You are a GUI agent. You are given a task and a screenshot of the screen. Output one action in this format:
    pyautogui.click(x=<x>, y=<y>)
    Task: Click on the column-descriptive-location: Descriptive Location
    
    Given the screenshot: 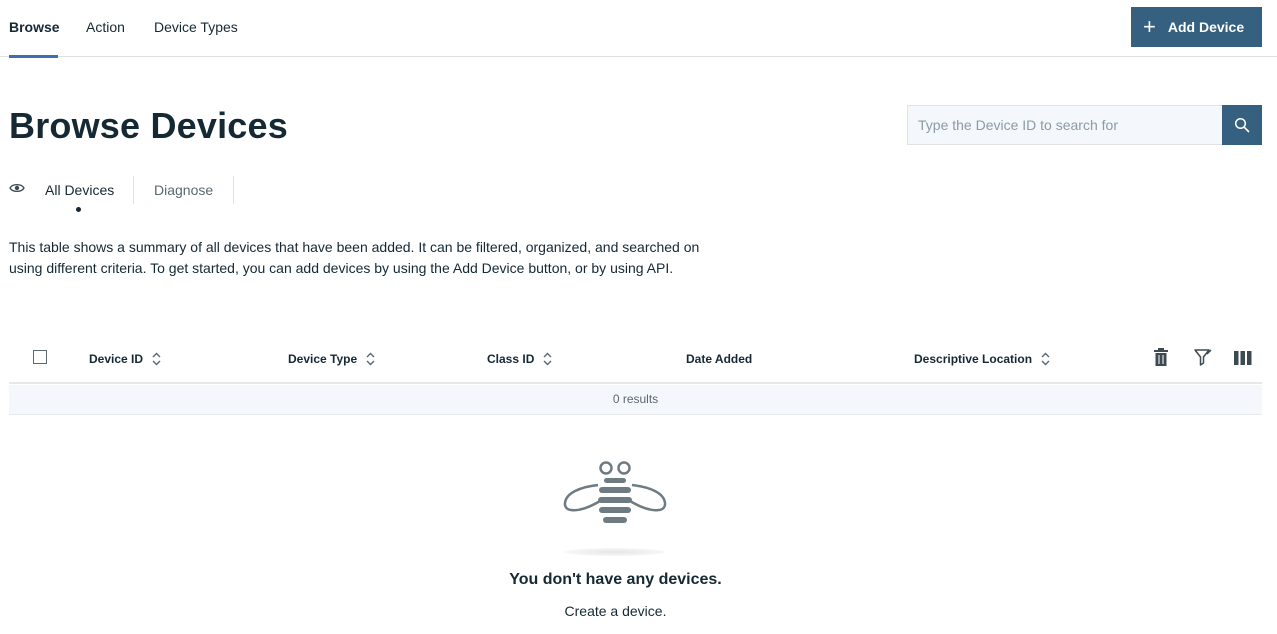 What is the action you would take?
    pyautogui.click(x=982, y=359)
    